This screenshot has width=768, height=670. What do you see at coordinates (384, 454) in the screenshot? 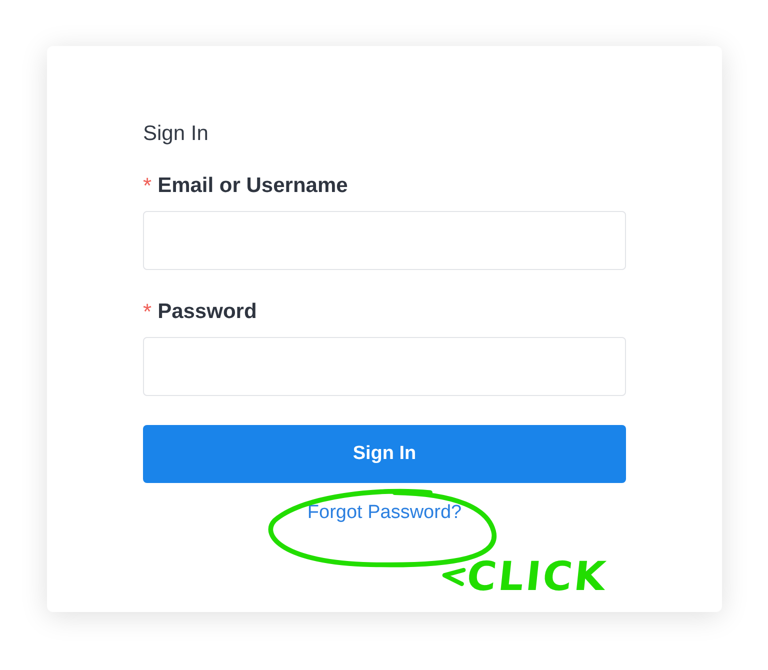
I see `sign-in-button: Sign In` at bounding box center [384, 454].